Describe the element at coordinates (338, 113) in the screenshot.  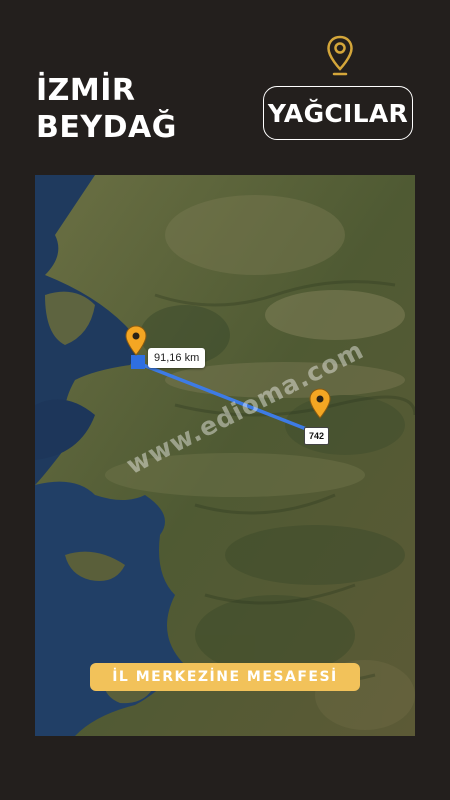
I see `location-button: YAĞCILAR` at that location.